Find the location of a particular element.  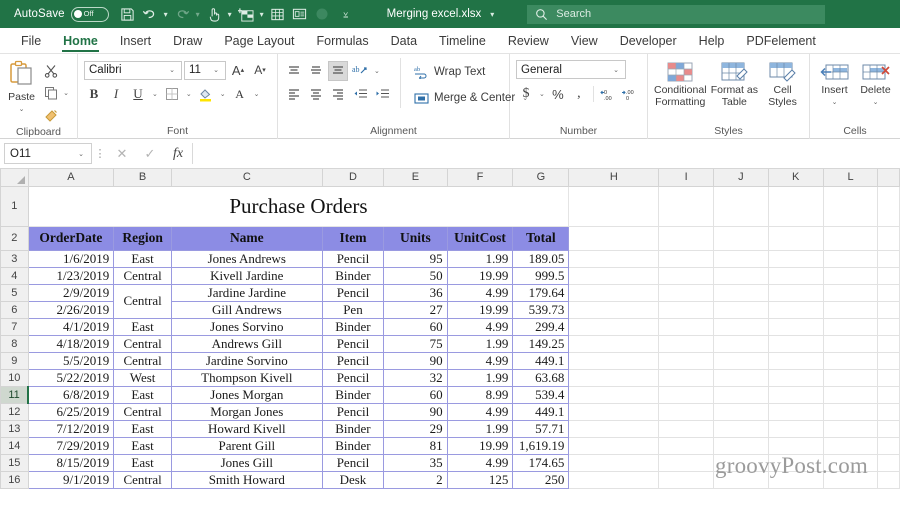

row-header-2: 2 is located at coordinates (14, 238).